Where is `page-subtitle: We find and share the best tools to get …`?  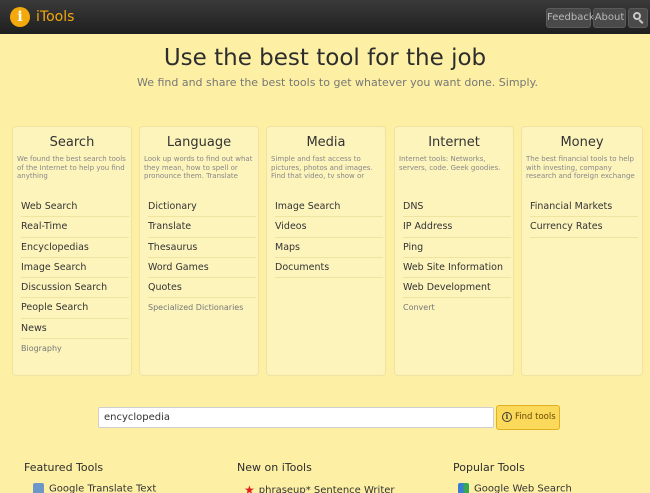
page-subtitle: We find and share the best tools to get … is located at coordinates (337, 82).